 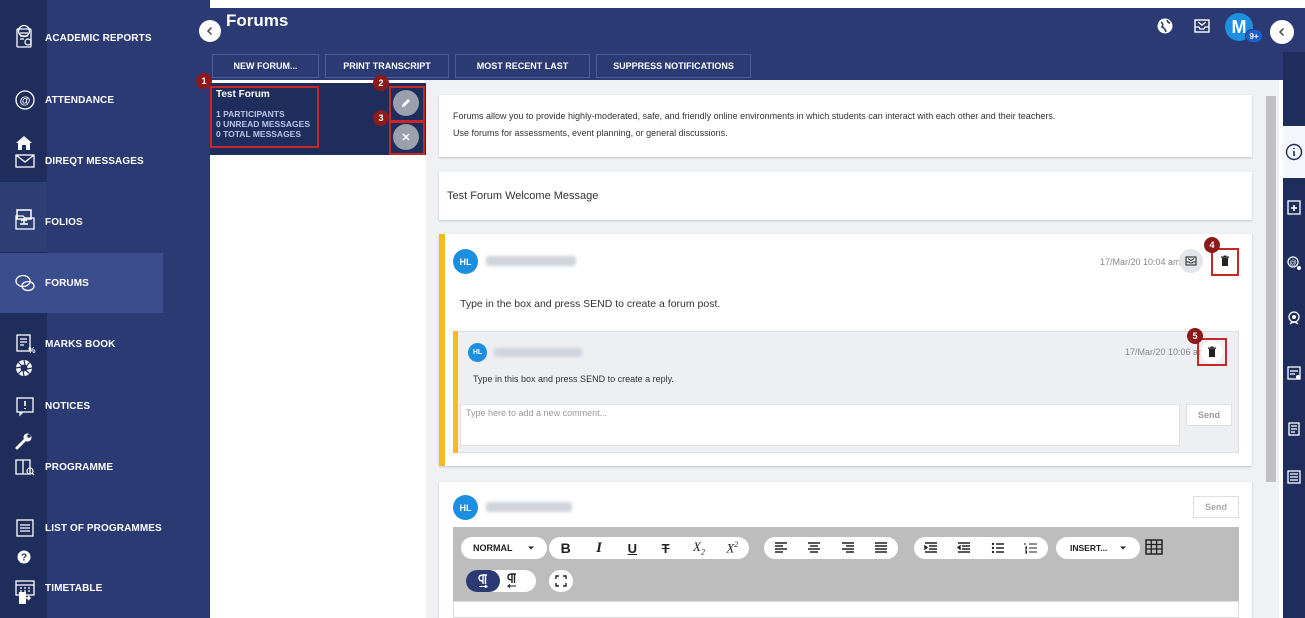 What do you see at coordinates (1294, 429) in the screenshot?
I see `notes-icon` at bounding box center [1294, 429].